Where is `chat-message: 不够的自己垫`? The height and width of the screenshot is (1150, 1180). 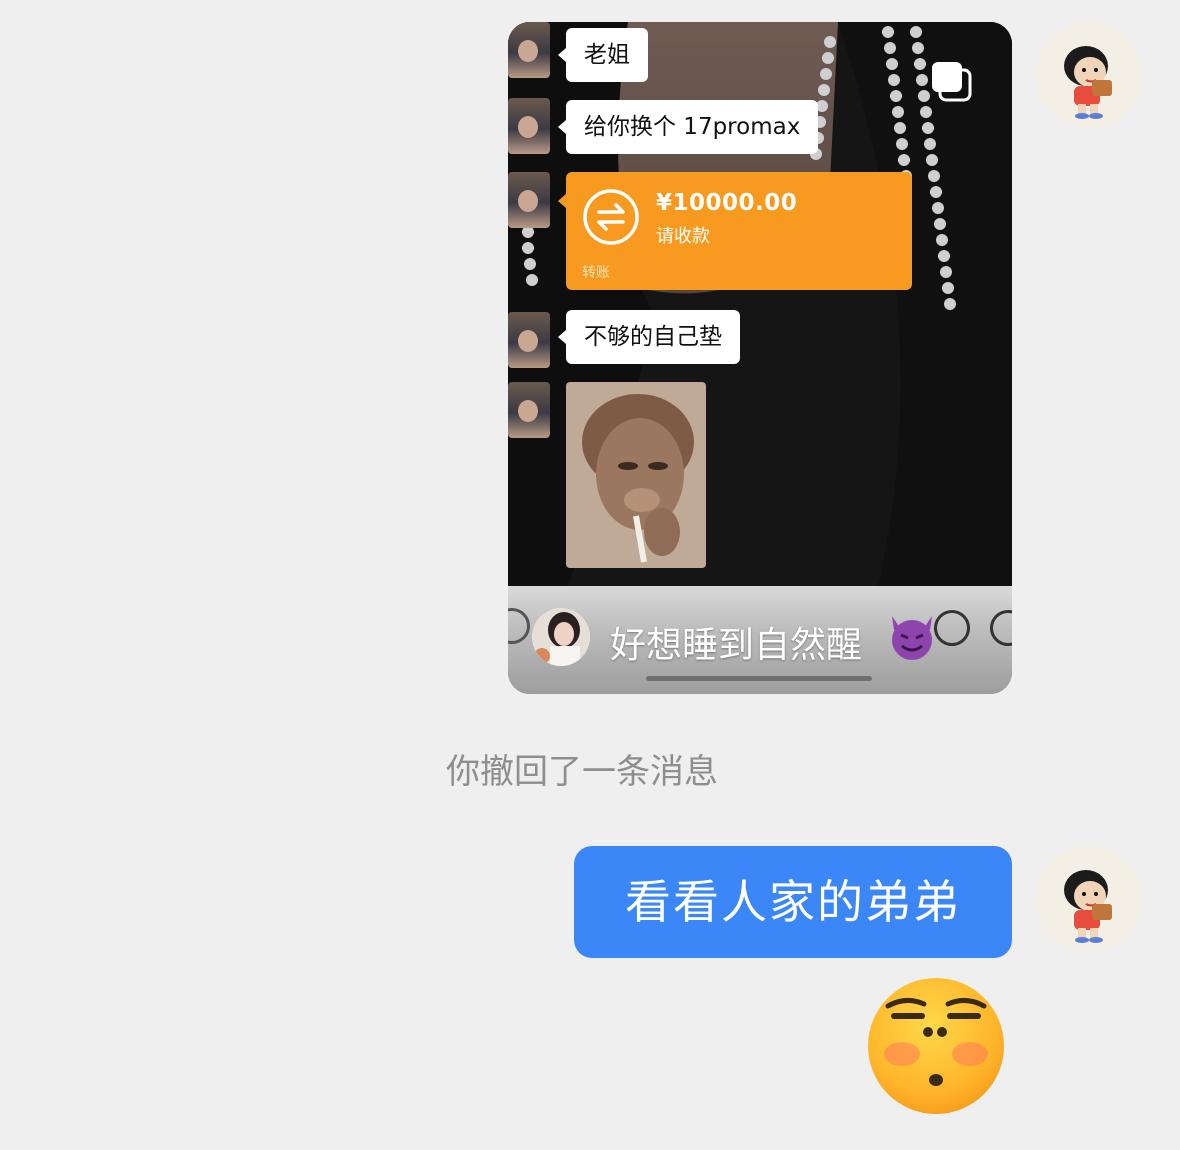 chat-message: 不够的自己垫 is located at coordinates (649, 337).